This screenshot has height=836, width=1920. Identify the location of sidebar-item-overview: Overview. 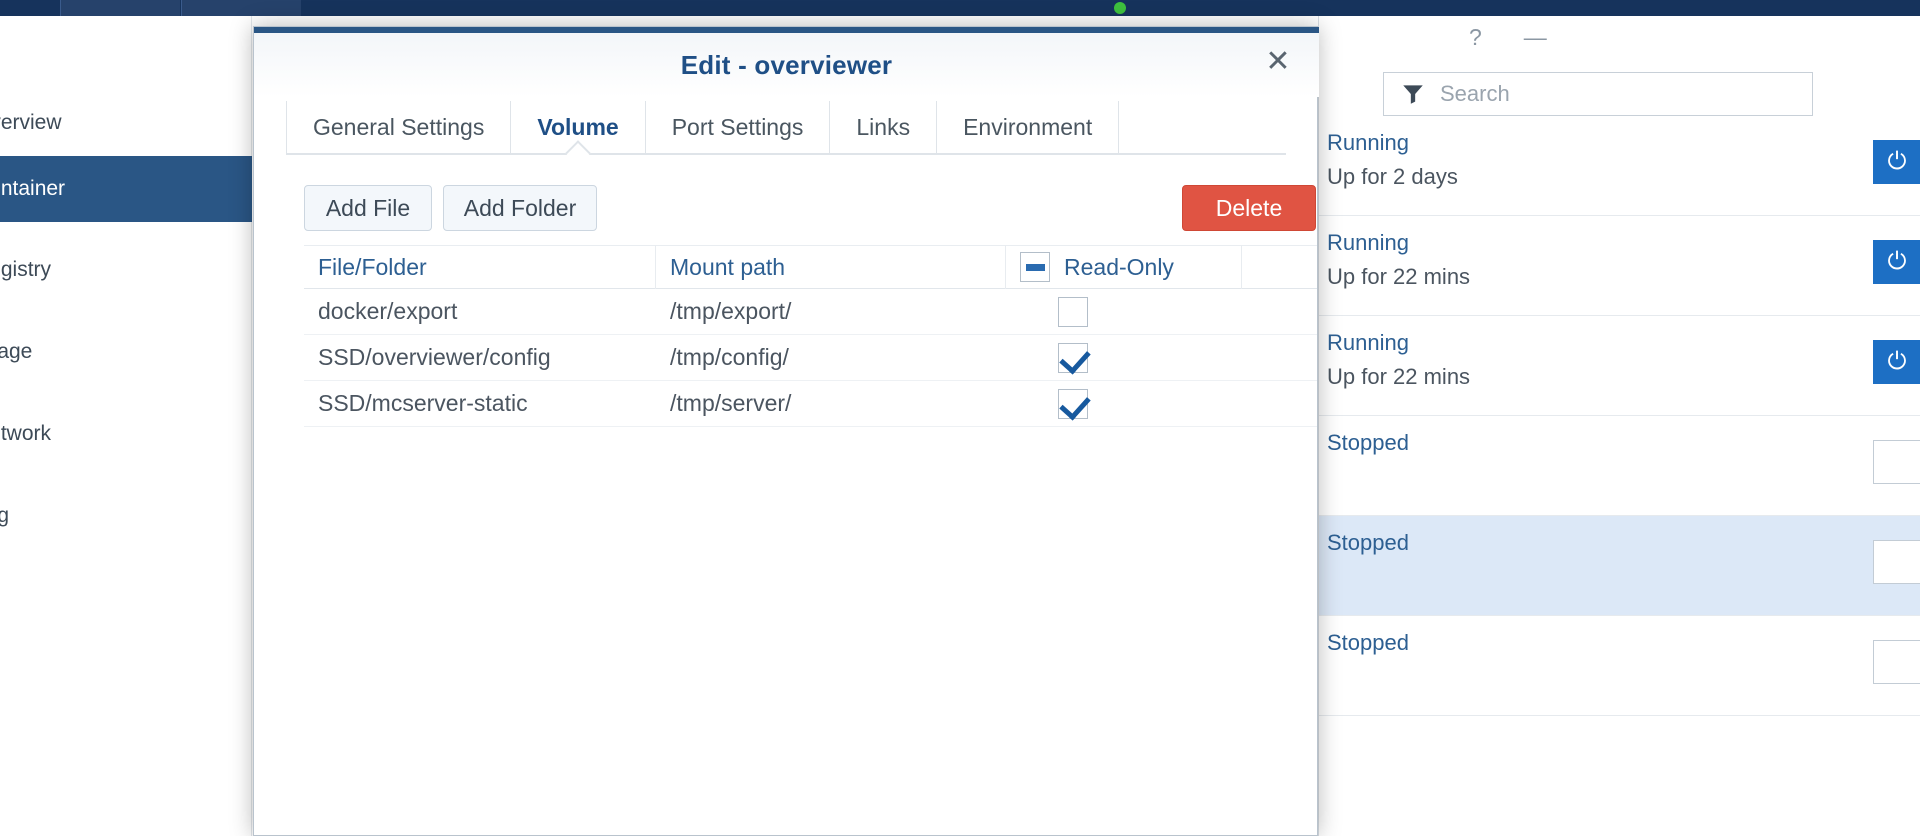
(126, 123).